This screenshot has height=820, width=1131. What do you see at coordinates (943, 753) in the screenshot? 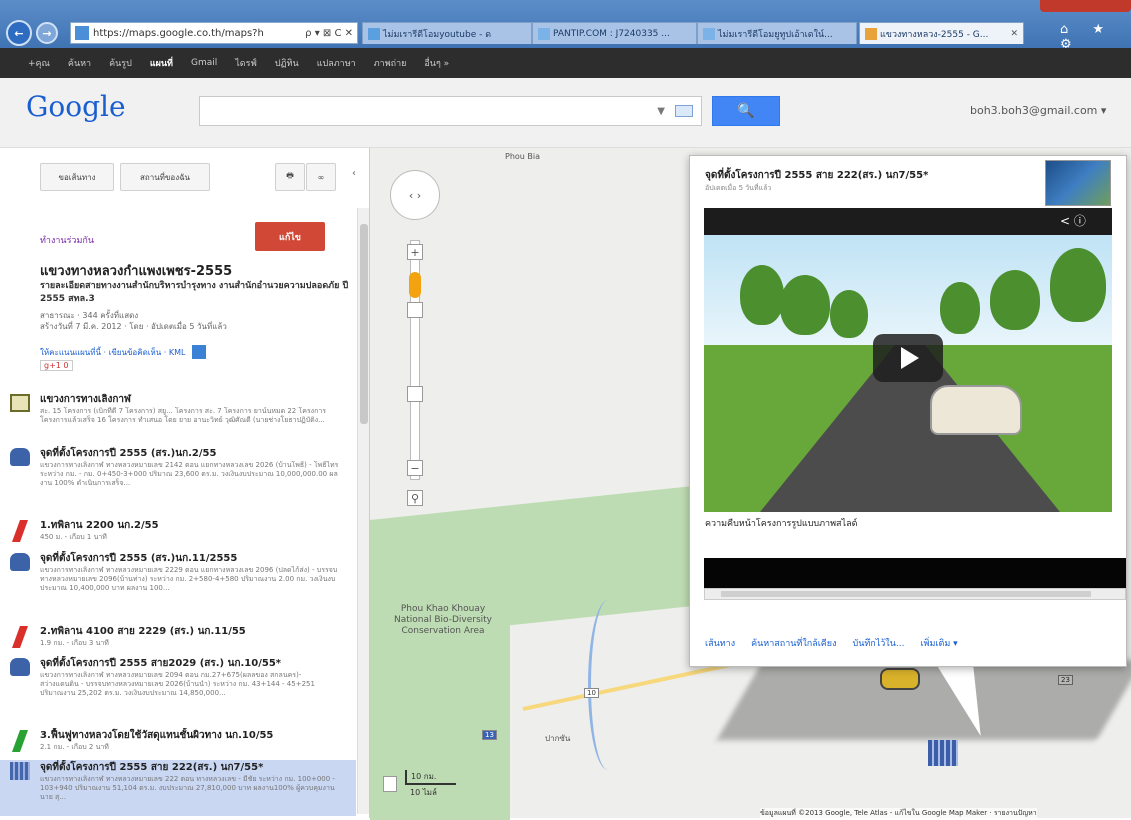
I see `placemark-cluster-marker` at bounding box center [943, 753].